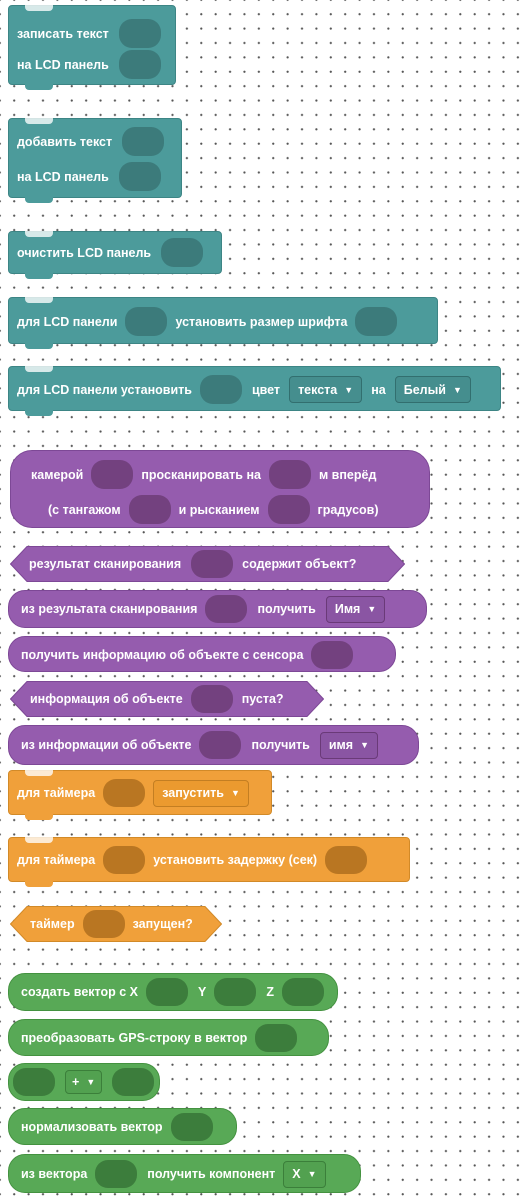 The width and height of the screenshot is (531, 1204). Describe the element at coordinates (92, 1127) in the screenshot. I see `block-label: нормализовать вектор` at that location.